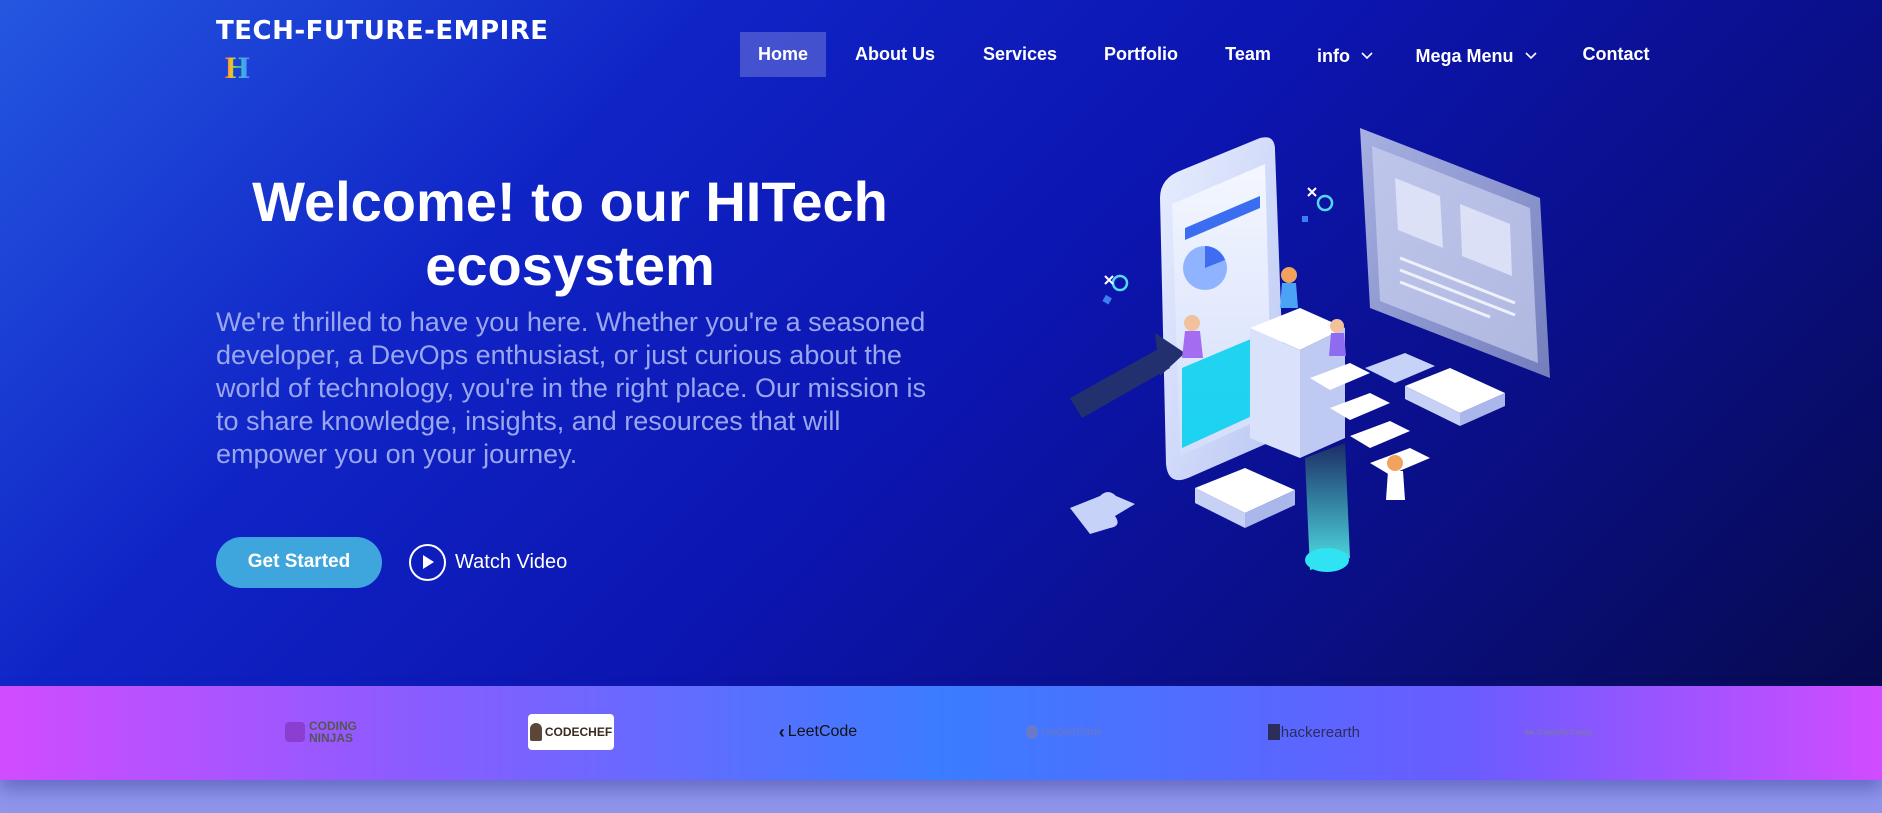 Image resolution: width=1882 pixels, height=813 pixels. I want to click on hero-illustration, so click(1310, 350).